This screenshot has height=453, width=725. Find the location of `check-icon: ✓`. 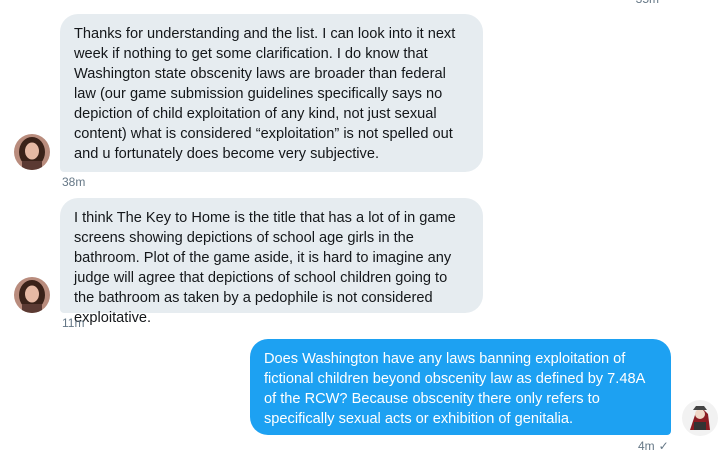

check-icon: ✓ is located at coordinates (663, 446).